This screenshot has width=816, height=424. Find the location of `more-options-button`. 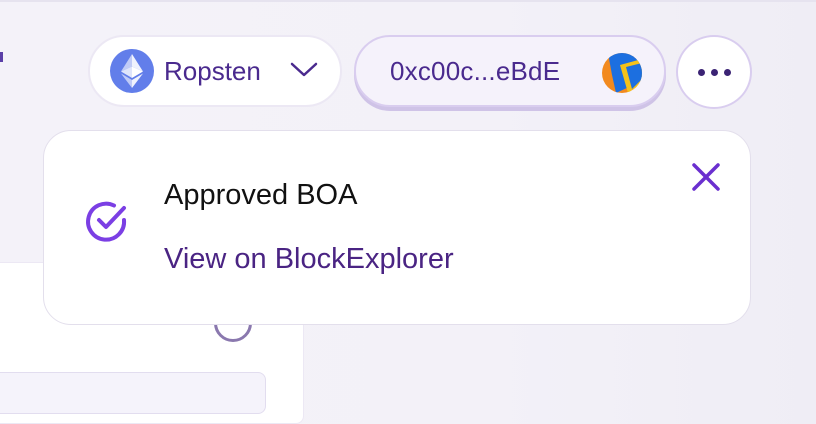

more-options-button is located at coordinates (714, 72).